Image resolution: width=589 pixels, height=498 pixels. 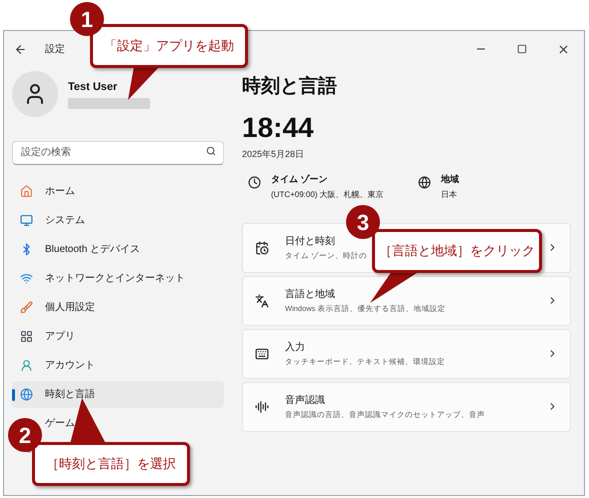 What do you see at coordinates (26, 307) in the screenshot?
I see `brush-icon` at bounding box center [26, 307].